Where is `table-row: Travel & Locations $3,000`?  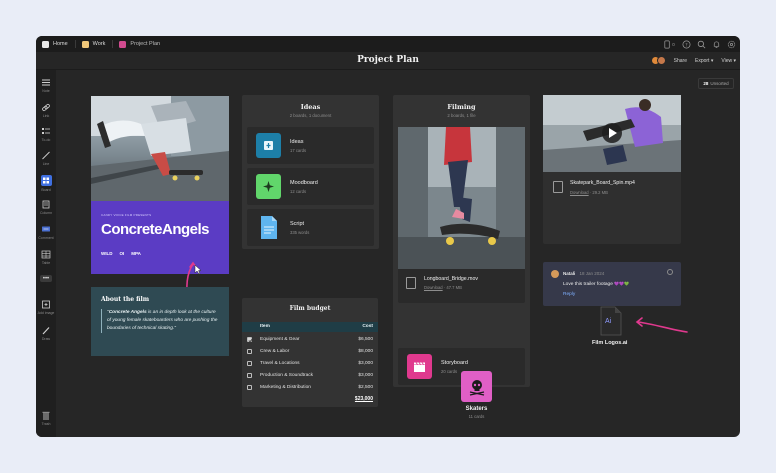
table-row: Travel & Locations $3,000 is located at coordinates (310, 364).